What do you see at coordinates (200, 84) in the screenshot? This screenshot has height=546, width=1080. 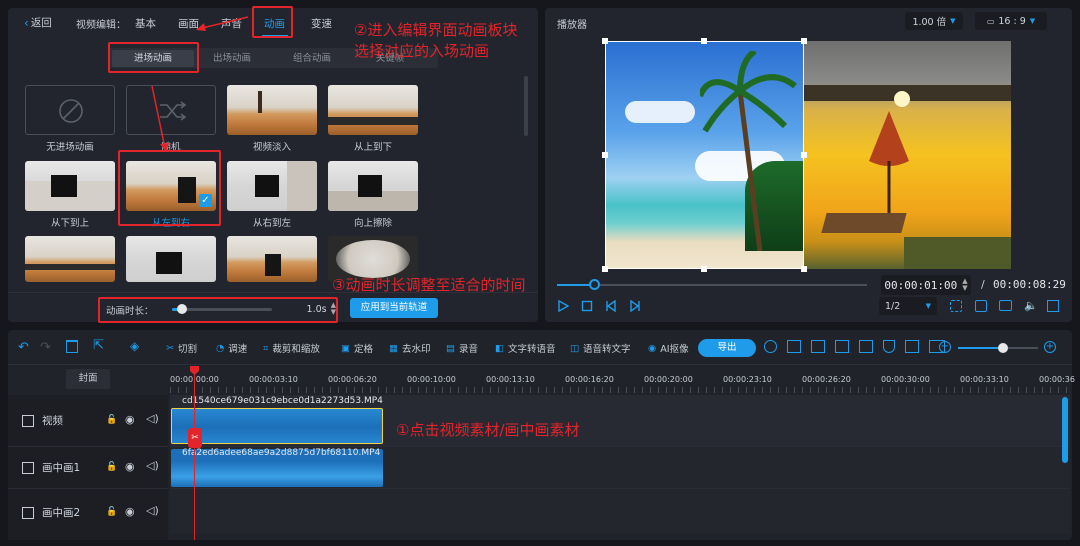 I see `annotation-arrows` at bounding box center [200, 84].